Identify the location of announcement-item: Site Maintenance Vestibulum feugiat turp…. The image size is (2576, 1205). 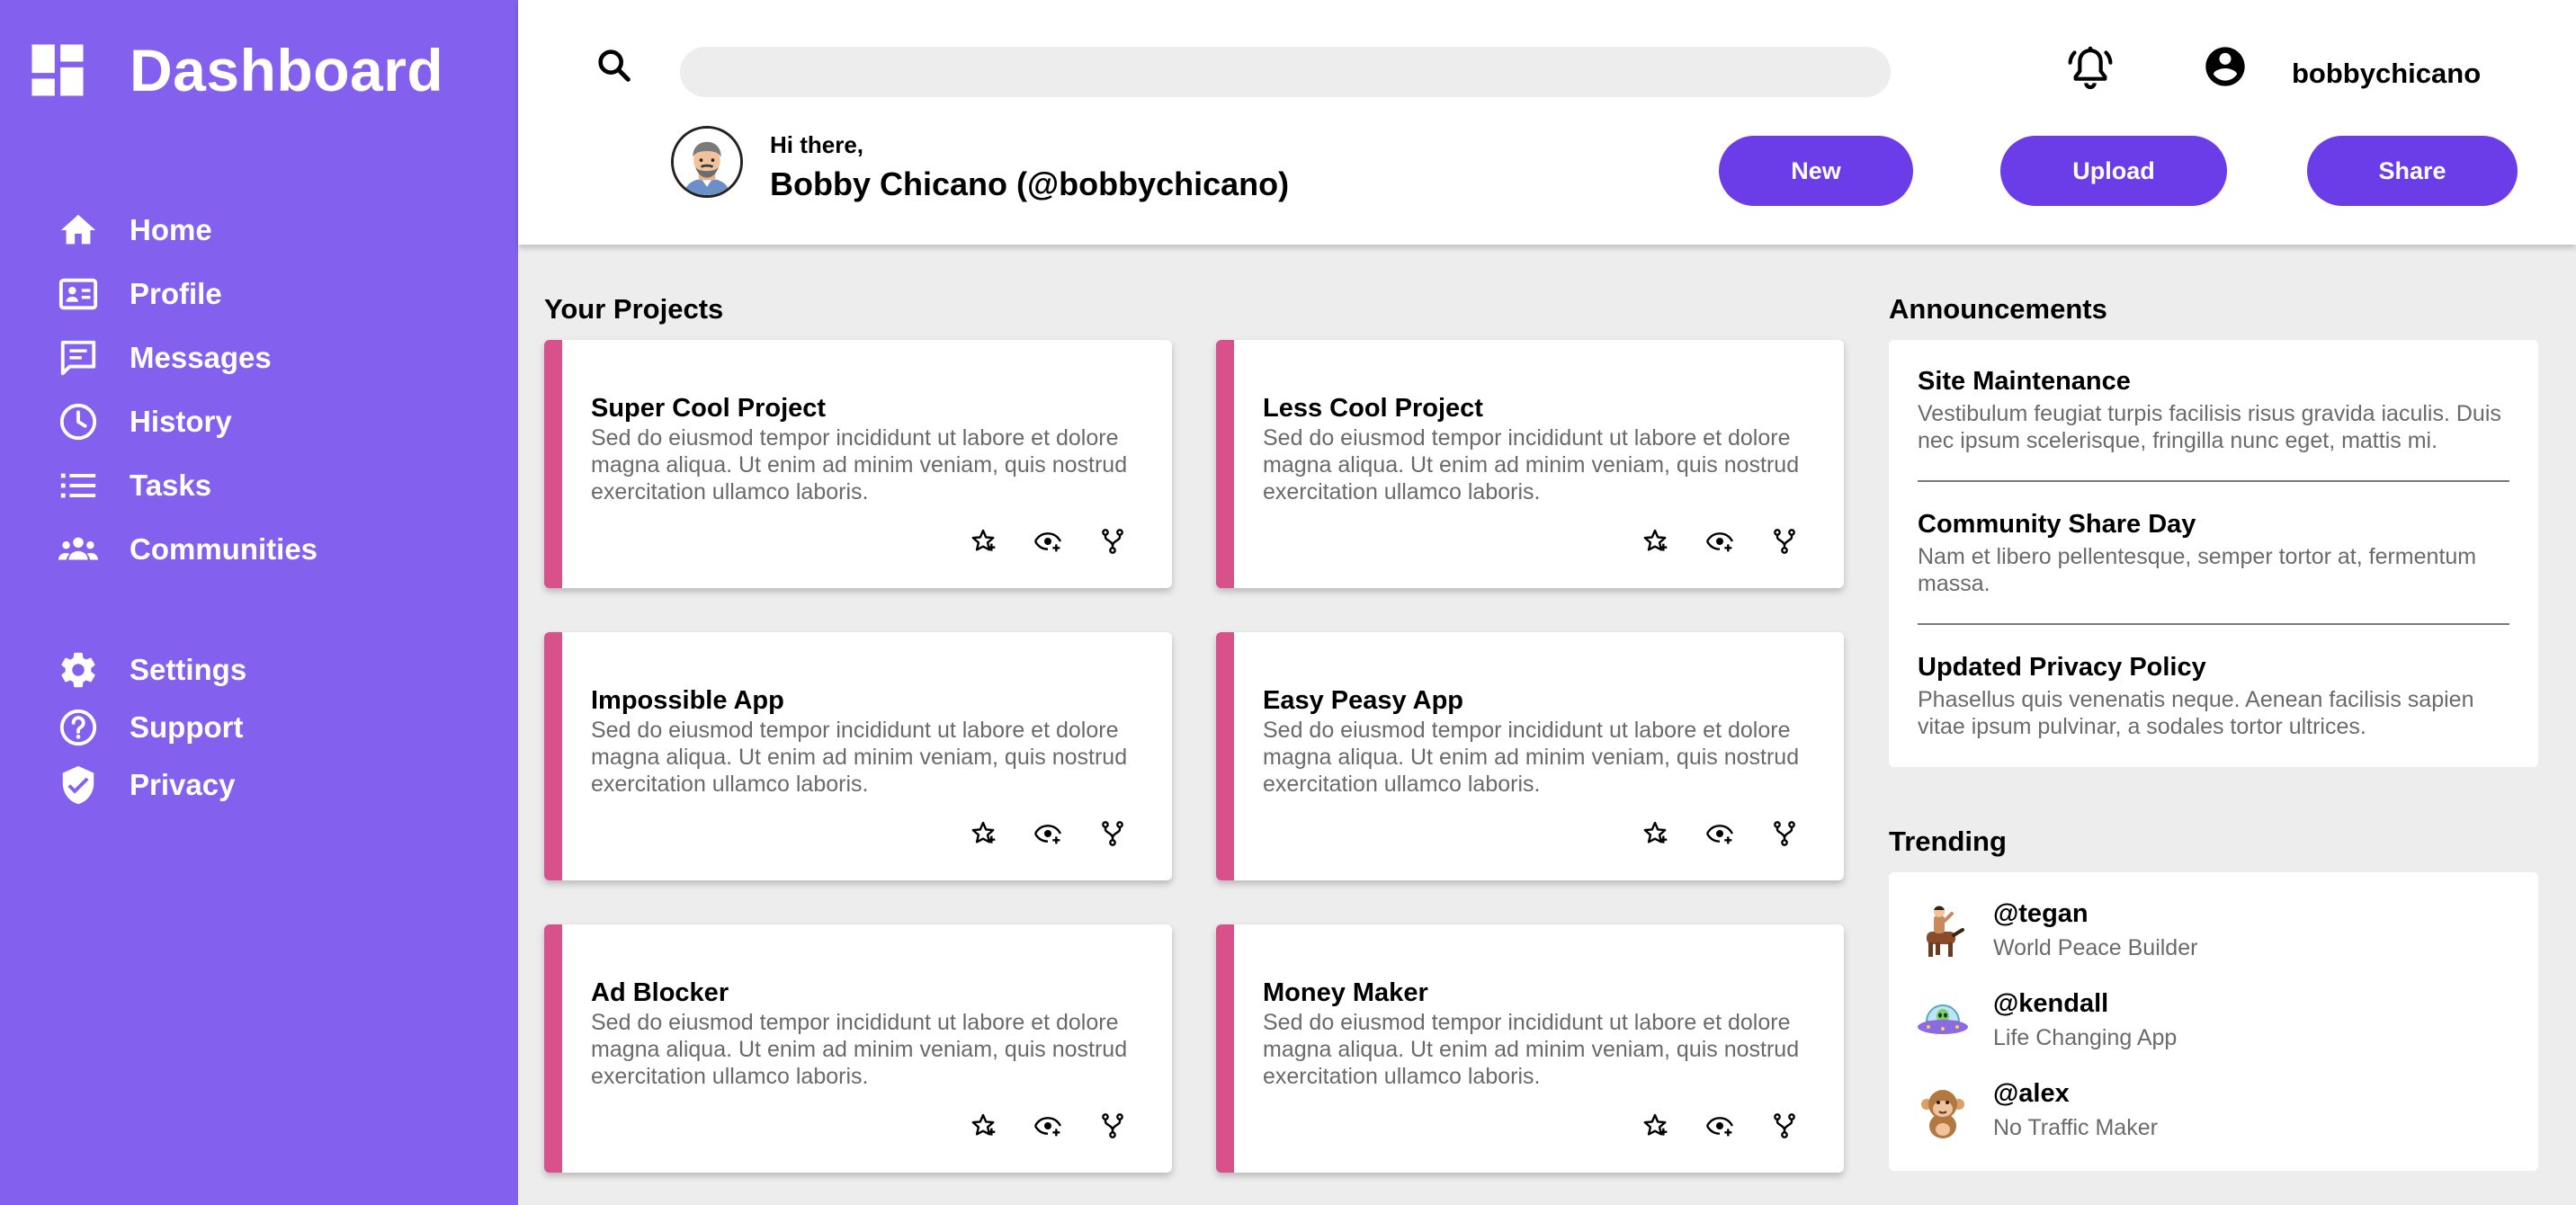
(2214, 410).